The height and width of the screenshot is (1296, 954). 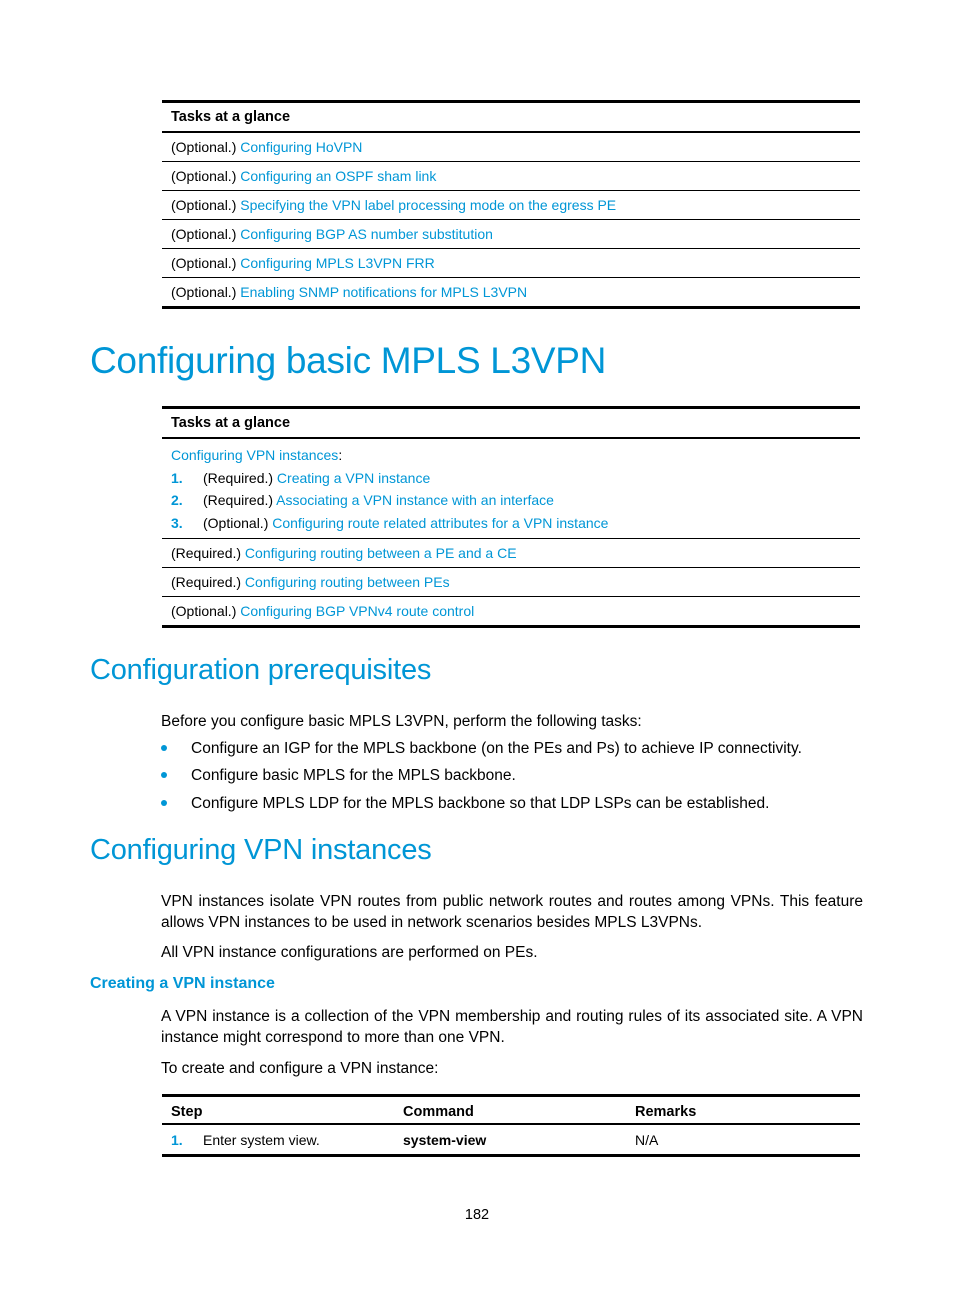 What do you see at coordinates (438, 1112) in the screenshot?
I see `column-header-command: Command` at bounding box center [438, 1112].